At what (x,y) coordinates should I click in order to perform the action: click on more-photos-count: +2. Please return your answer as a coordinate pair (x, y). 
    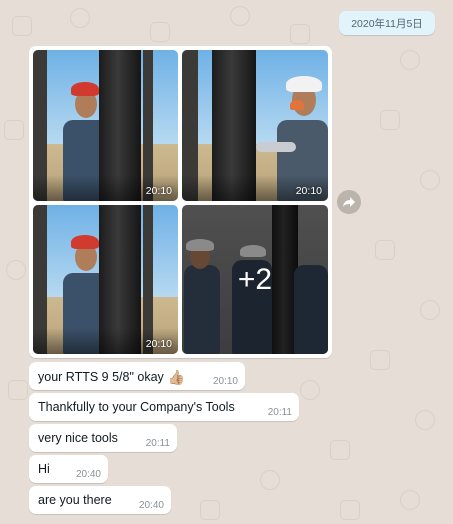
    Looking at the image, I should click on (255, 279).